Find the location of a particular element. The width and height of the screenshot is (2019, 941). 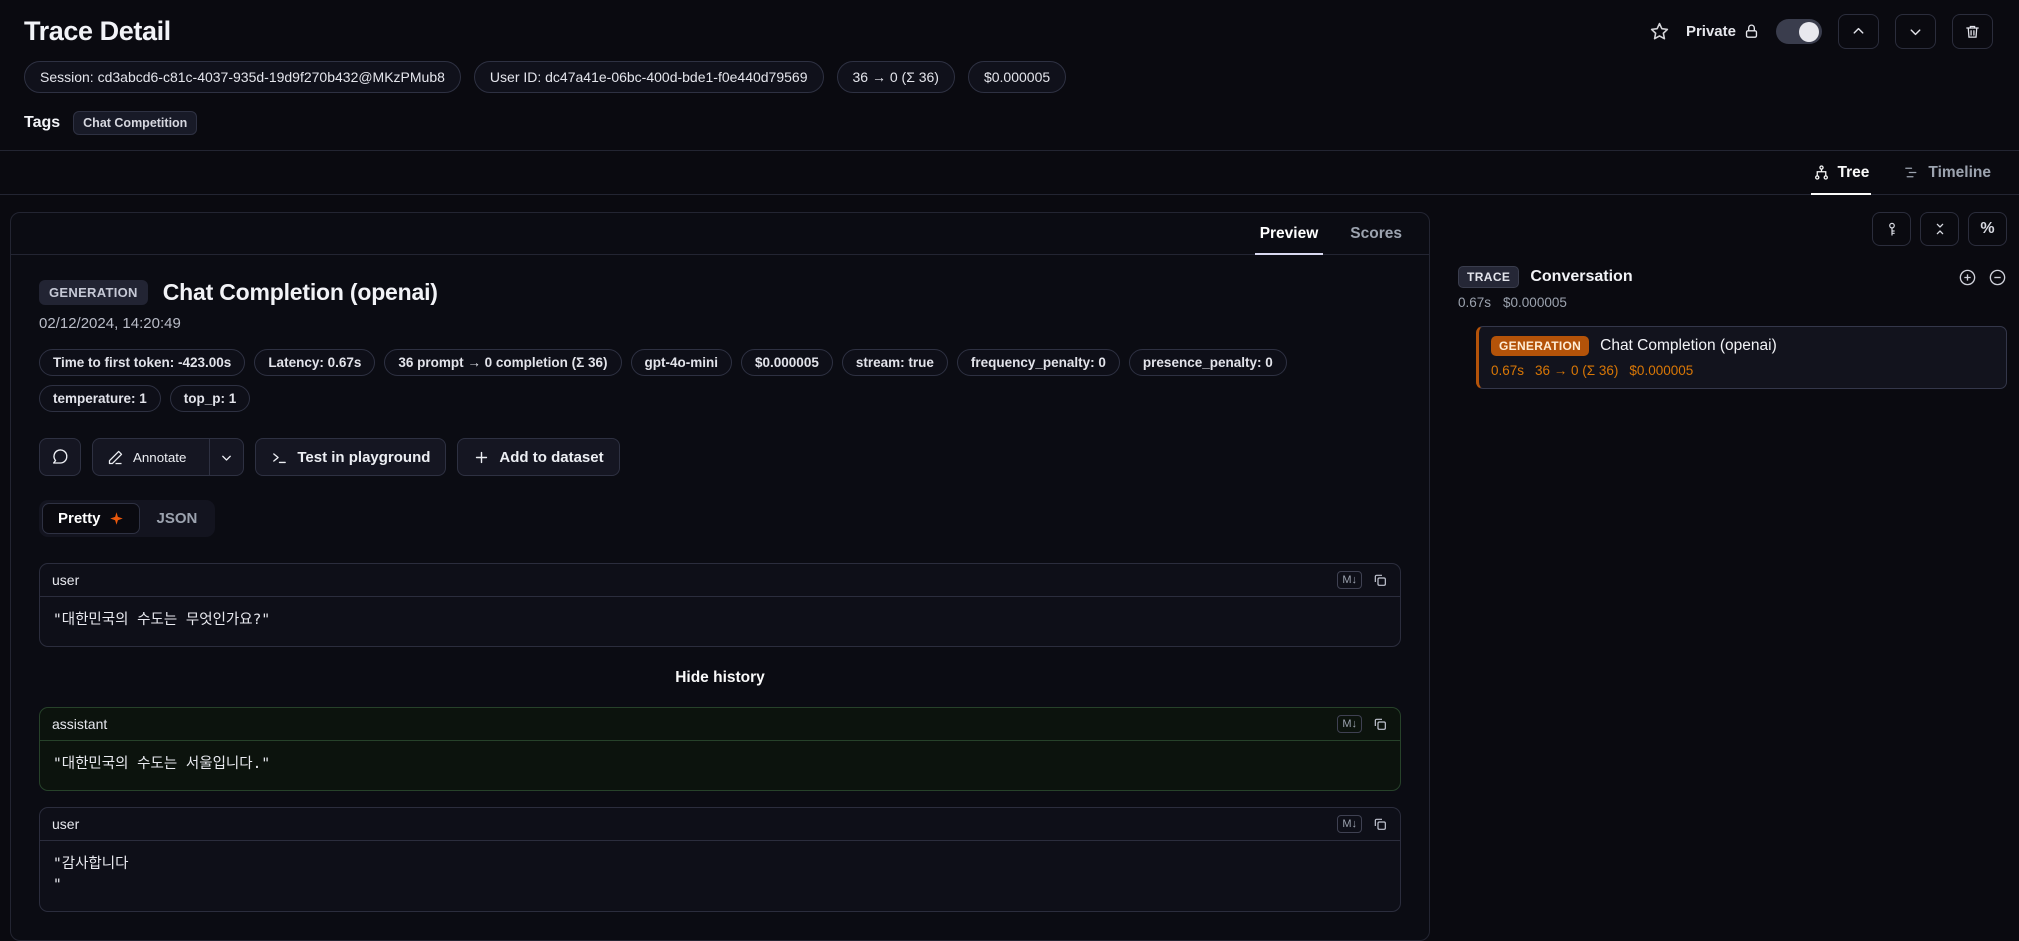

privacy-toggle is located at coordinates (1799, 31).